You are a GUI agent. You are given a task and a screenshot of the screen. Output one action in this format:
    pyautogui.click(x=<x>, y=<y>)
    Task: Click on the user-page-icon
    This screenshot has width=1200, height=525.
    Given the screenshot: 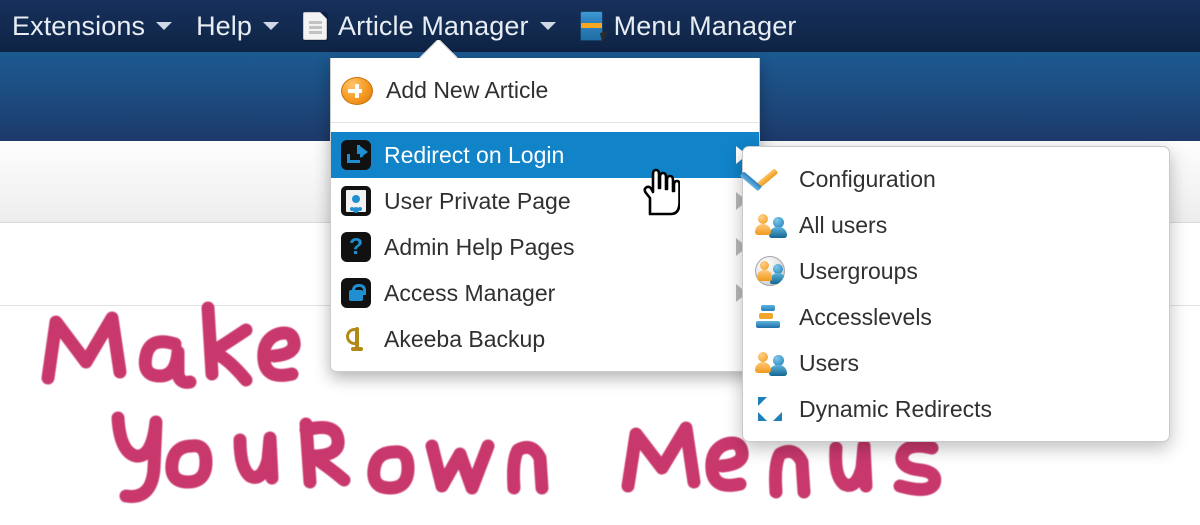 What is the action you would take?
    pyautogui.click(x=356, y=201)
    